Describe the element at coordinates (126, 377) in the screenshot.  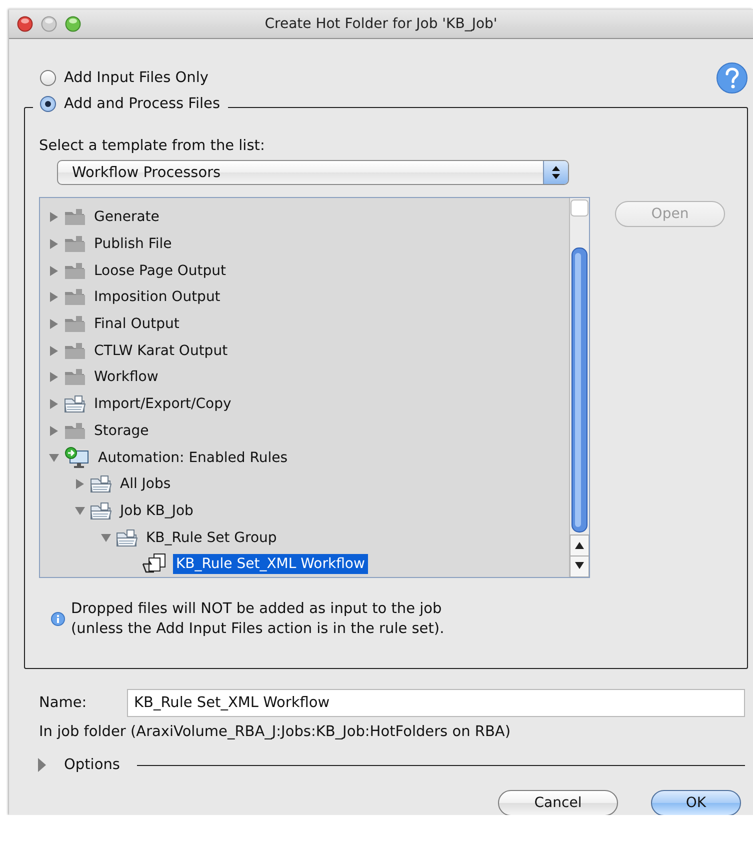
I see `tree-item: Workflow` at that location.